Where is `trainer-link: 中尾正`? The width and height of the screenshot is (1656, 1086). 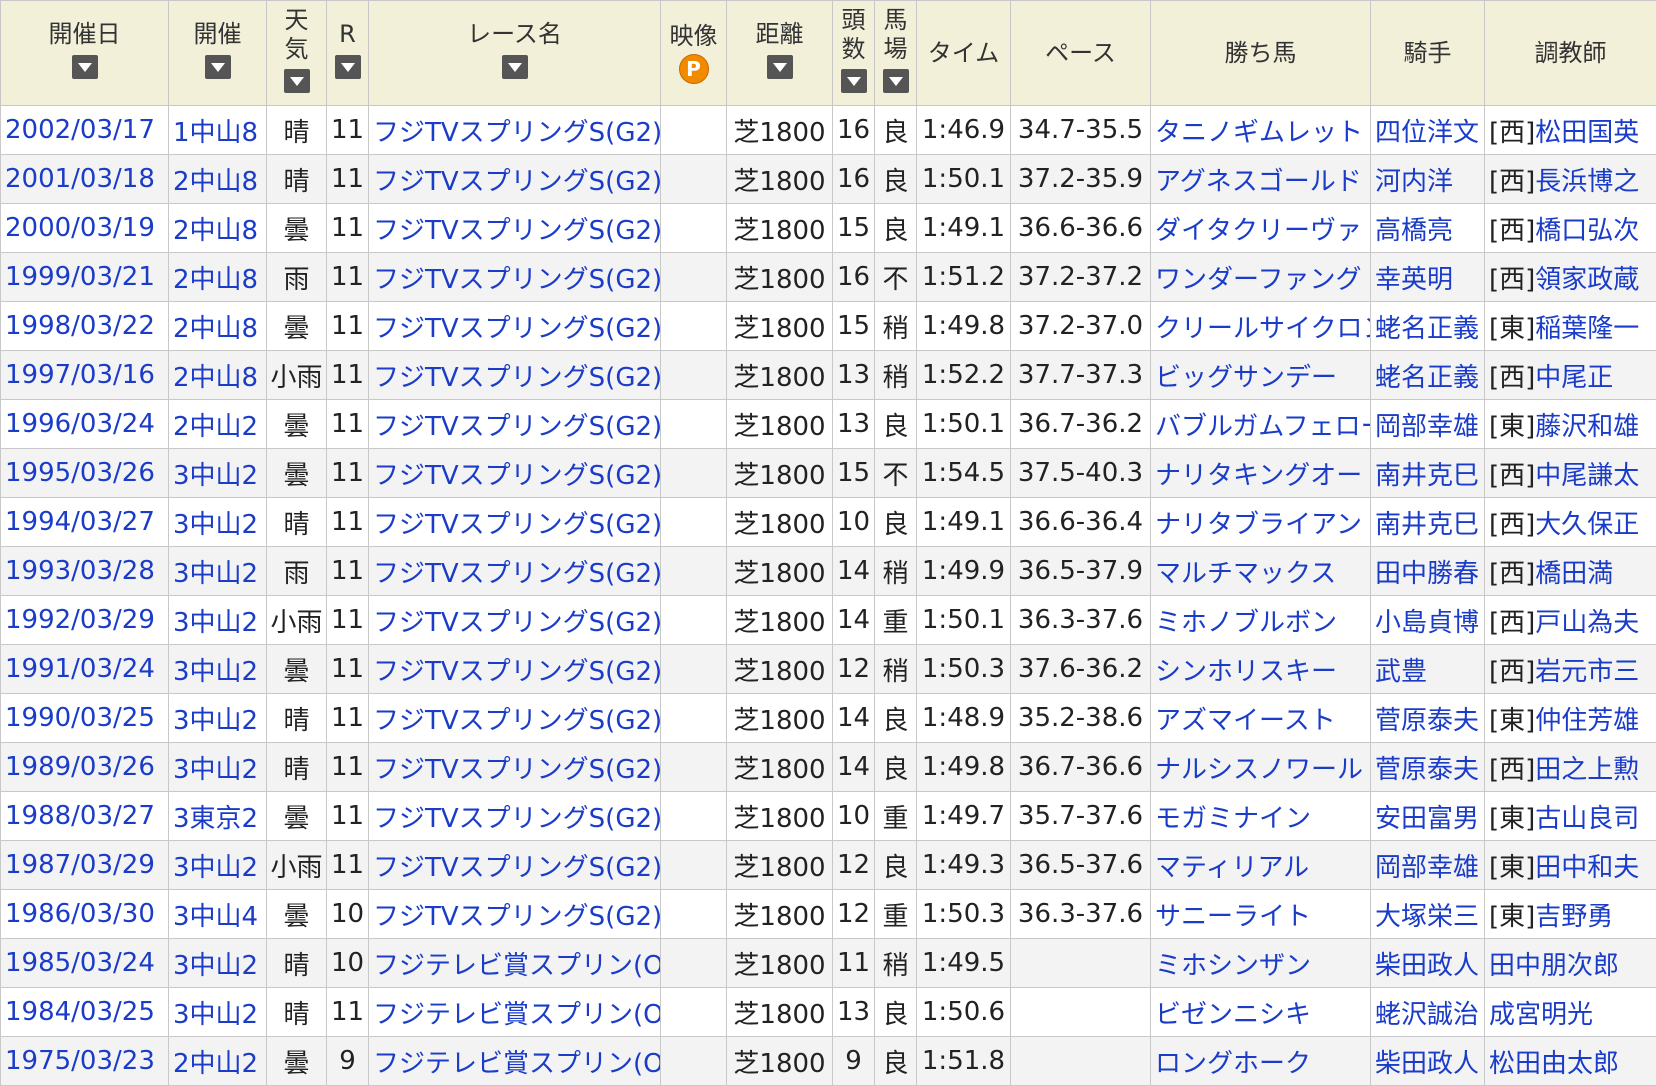 trainer-link: 中尾正 is located at coordinates (1574, 378).